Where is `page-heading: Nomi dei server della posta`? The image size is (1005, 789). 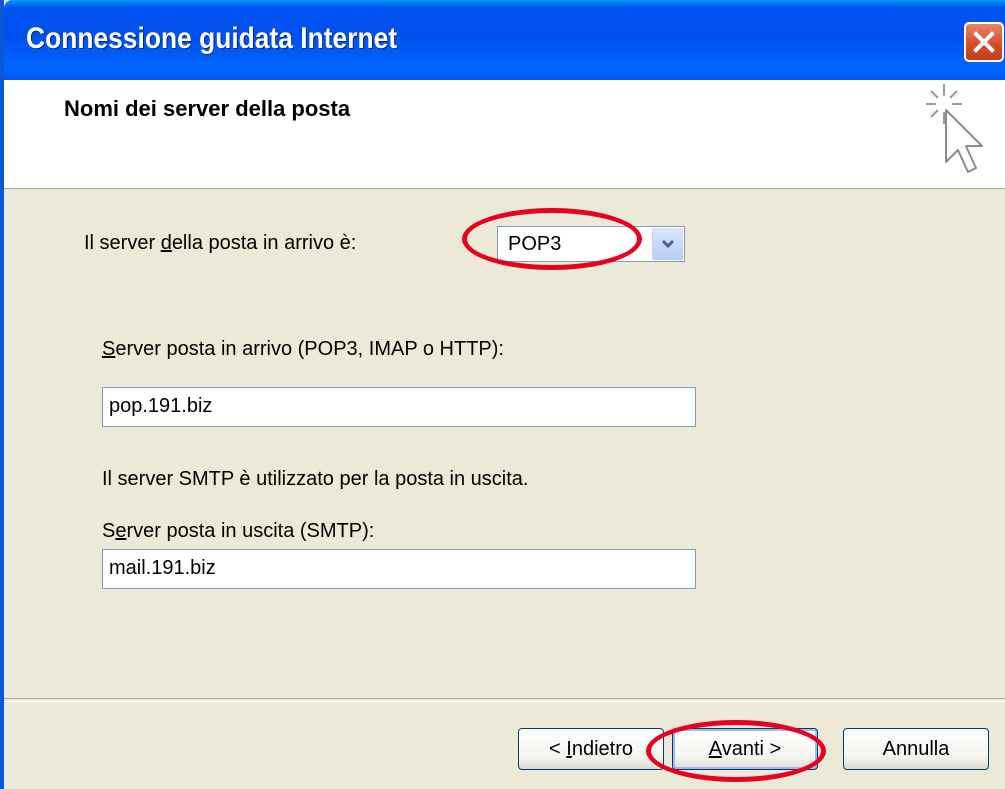 page-heading: Nomi dei server della posta is located at coordinates (207, 108).